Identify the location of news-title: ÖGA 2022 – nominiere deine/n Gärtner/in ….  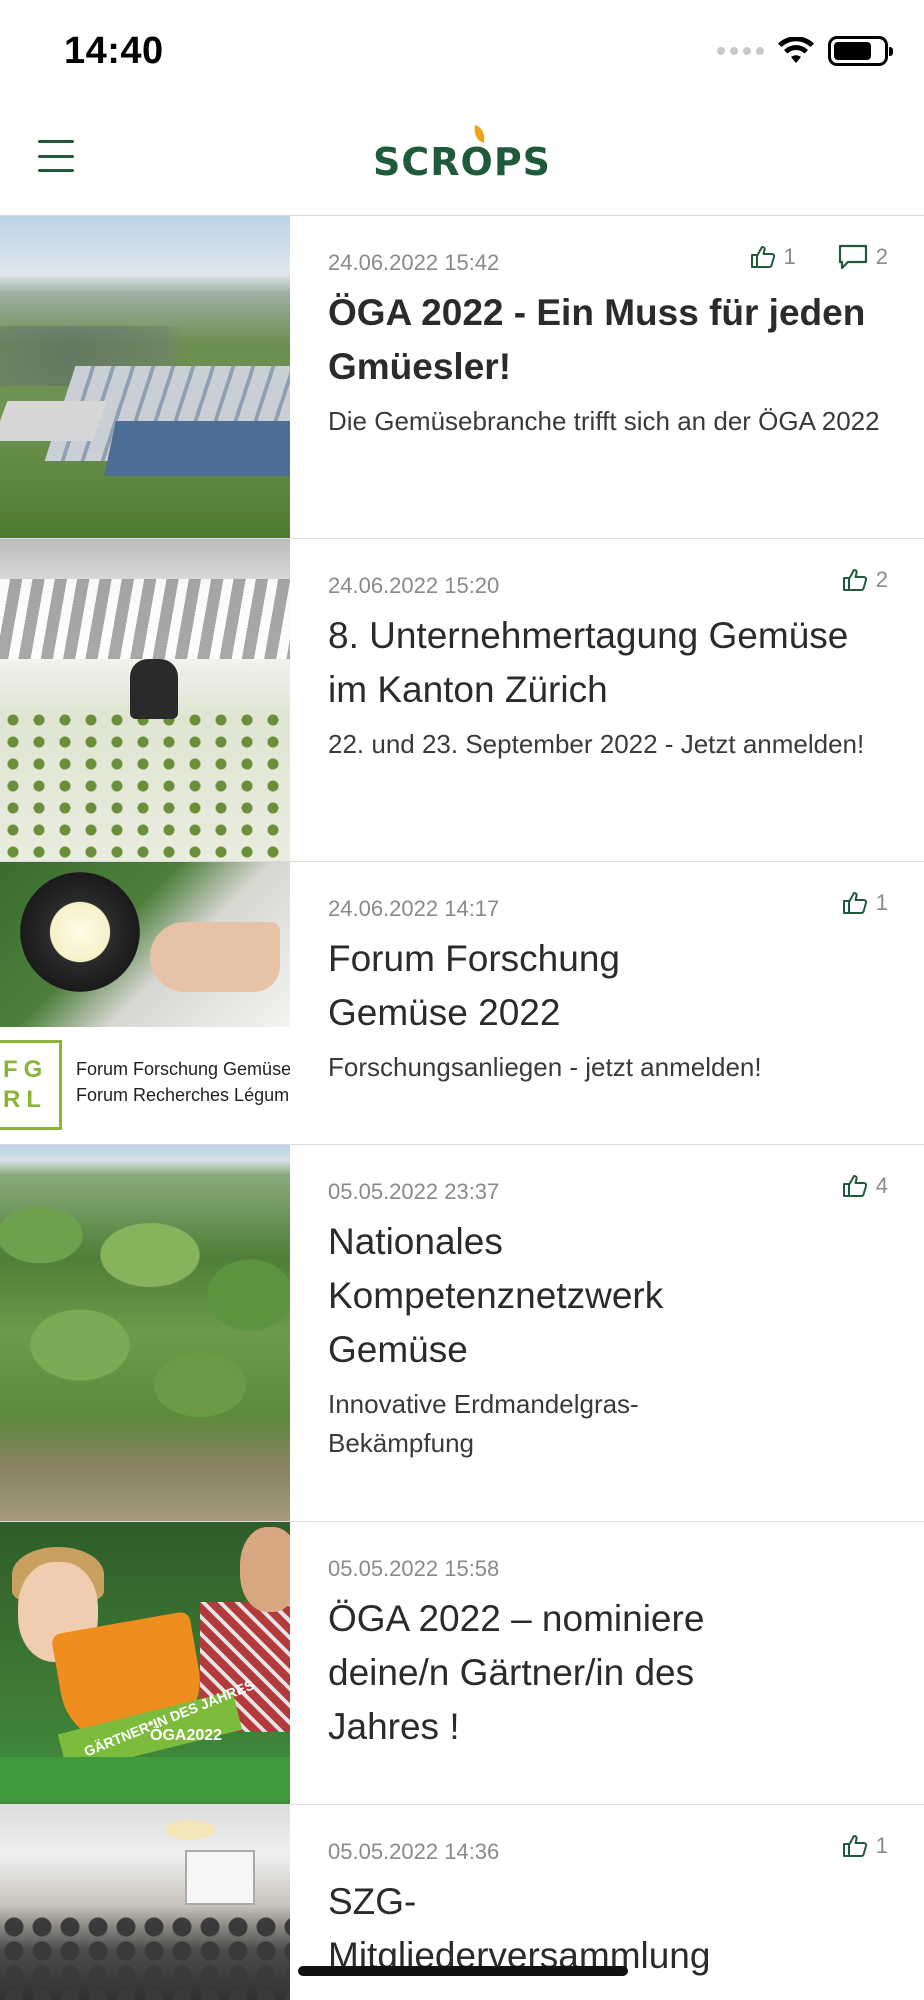
(516, 1672).